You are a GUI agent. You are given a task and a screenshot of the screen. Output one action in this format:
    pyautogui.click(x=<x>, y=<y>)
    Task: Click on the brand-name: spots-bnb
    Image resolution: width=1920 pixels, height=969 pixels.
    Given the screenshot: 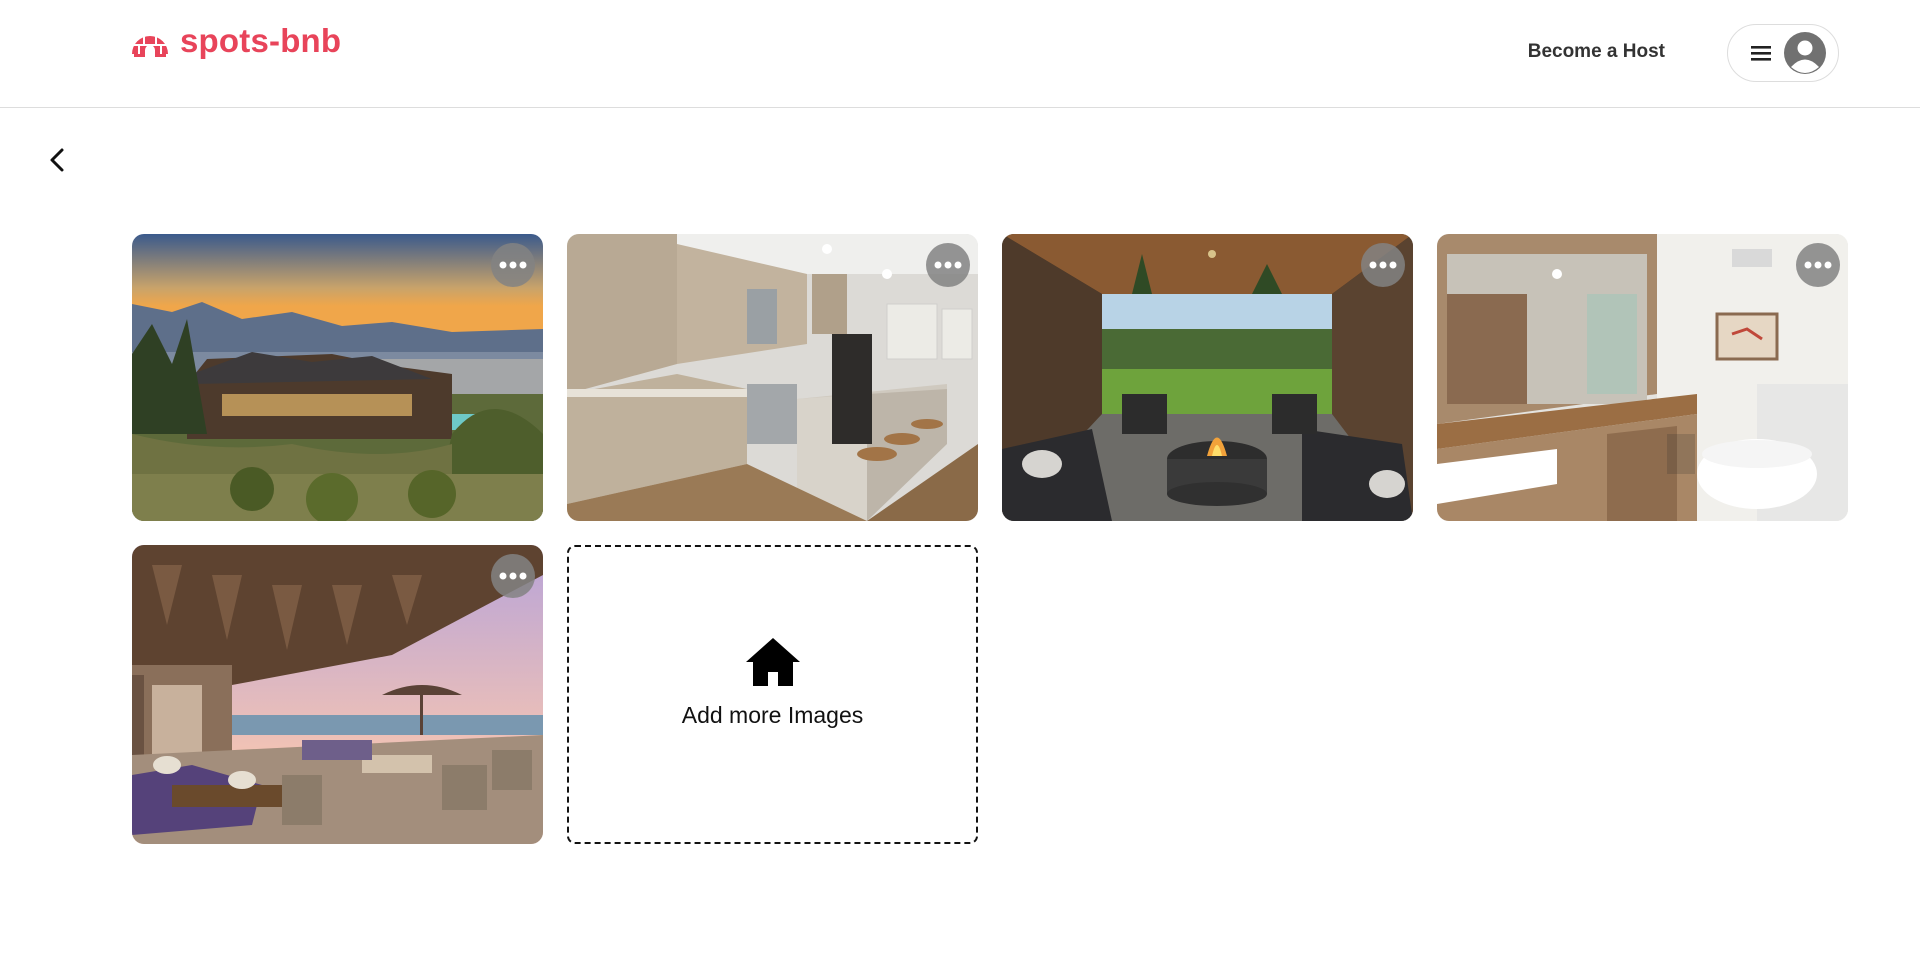 What is the action you would take?
    pyautogui.click(x=261, y=40)
    